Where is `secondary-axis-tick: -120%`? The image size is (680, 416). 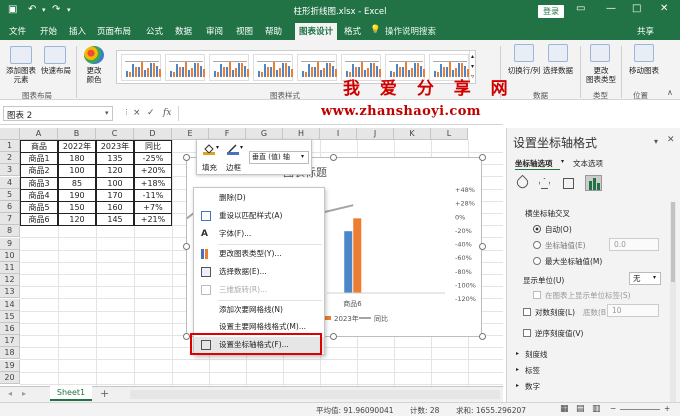 secondary-axis-tick: -120% is located at coordinates (465, 299).